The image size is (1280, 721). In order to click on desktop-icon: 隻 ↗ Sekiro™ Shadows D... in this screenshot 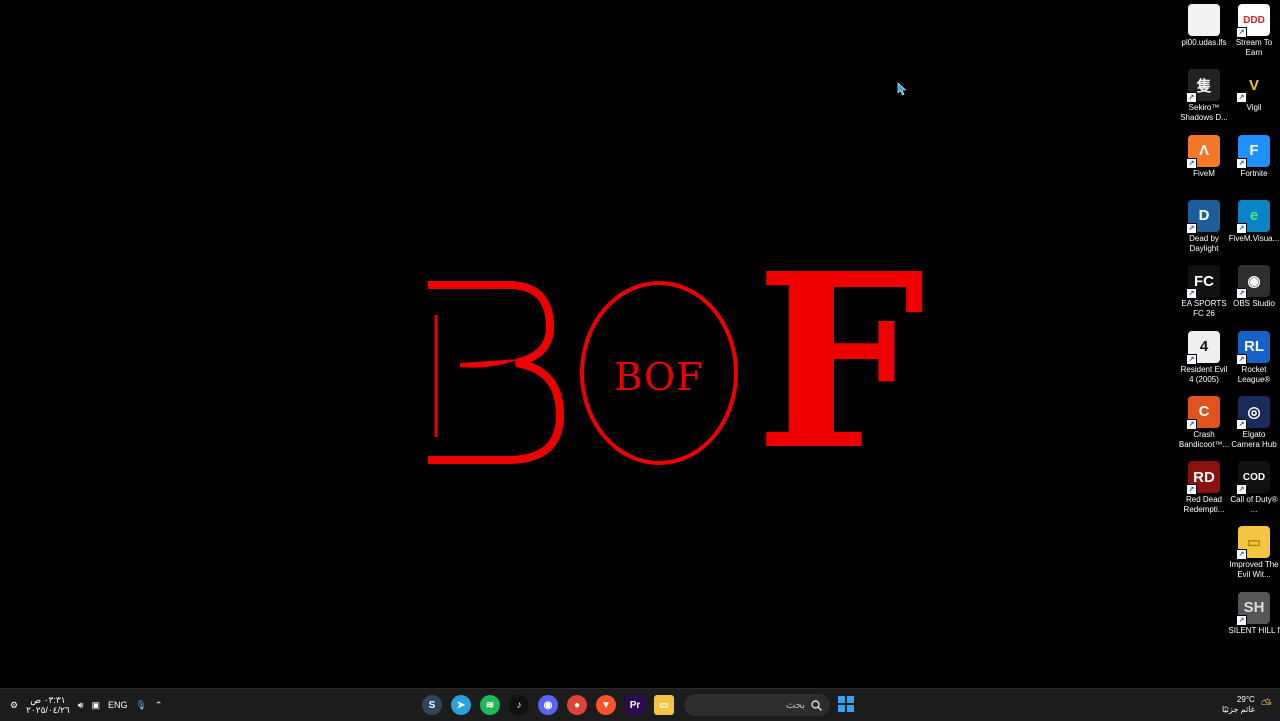, I will do `click(1204, 94)`.